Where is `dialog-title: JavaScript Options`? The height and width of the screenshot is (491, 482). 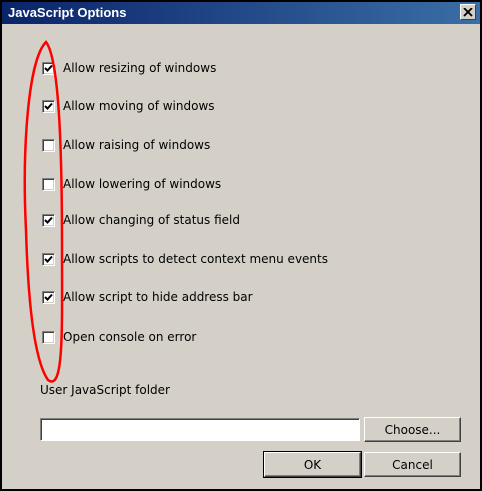
dialog-title: JavaScript Options is located at coordinates (67, 12).